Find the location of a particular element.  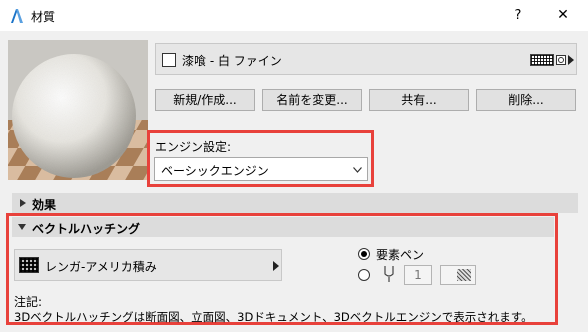

expand-down-icon is located at coordinates (22, 227).